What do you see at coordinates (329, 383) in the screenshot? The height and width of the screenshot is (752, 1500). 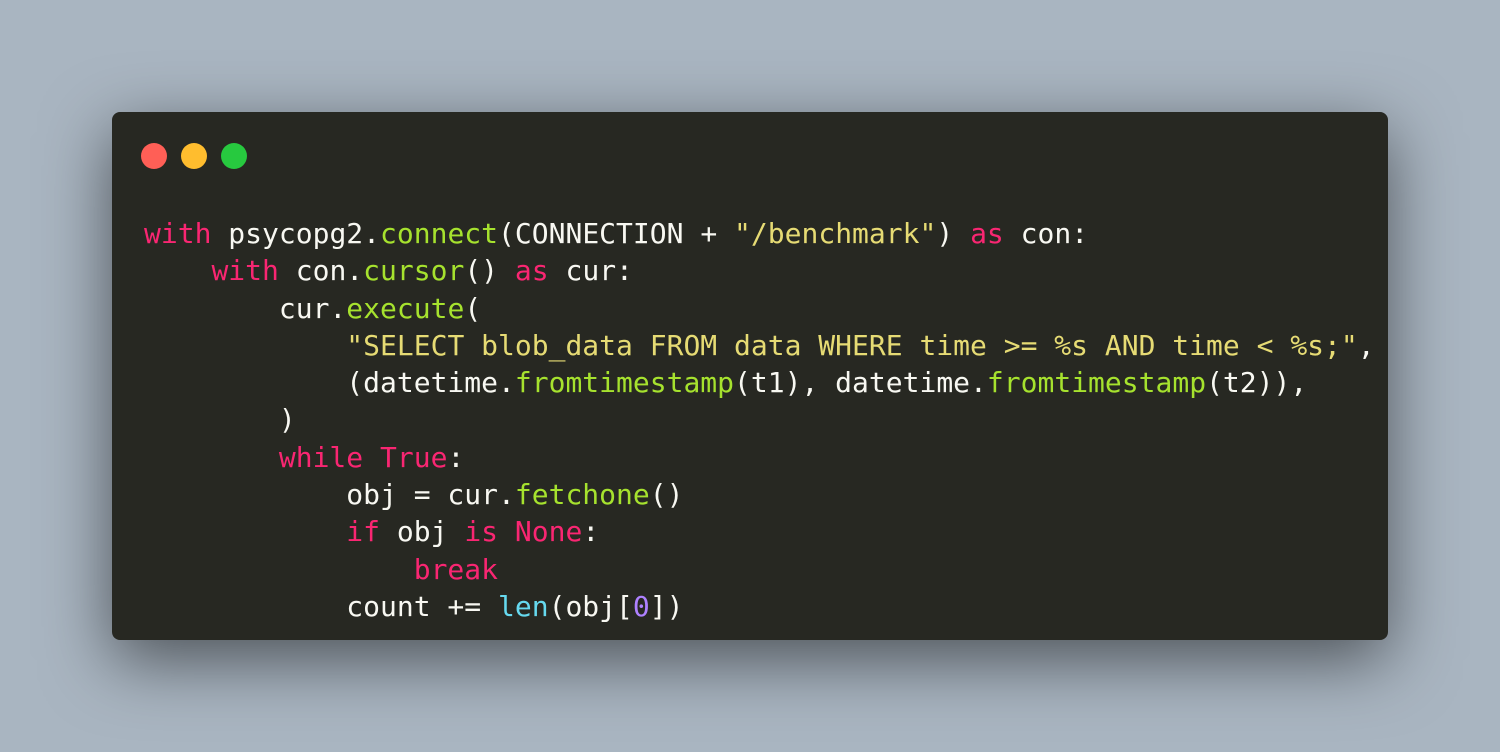 I see `code-text: (datetime.` at bounding box center [329, 383].